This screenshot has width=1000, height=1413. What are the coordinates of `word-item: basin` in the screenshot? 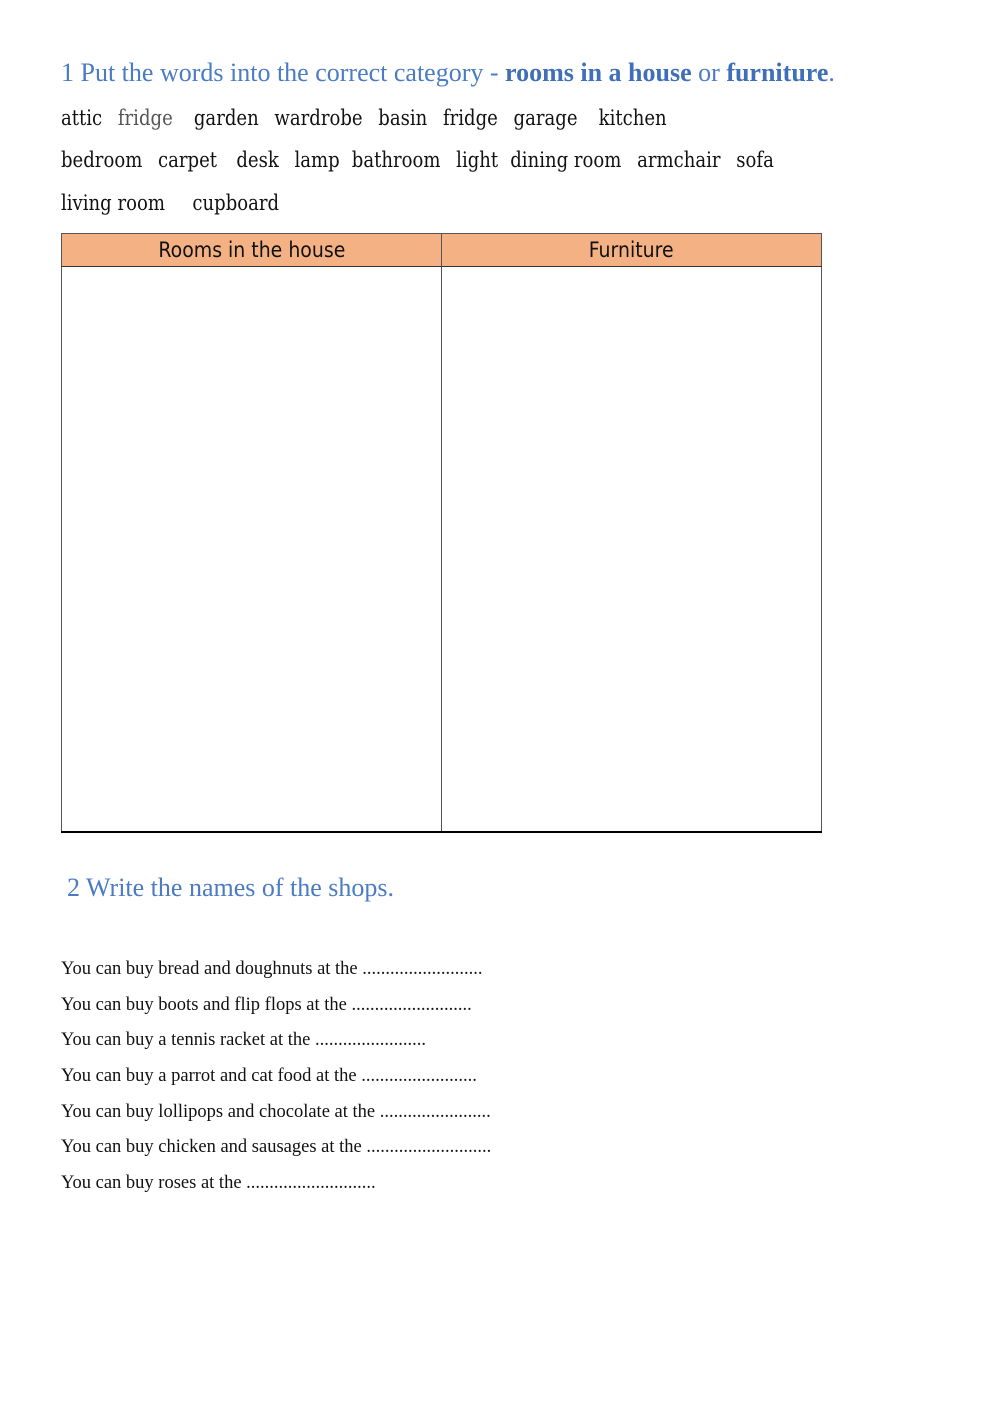 It's located at (402, 118).